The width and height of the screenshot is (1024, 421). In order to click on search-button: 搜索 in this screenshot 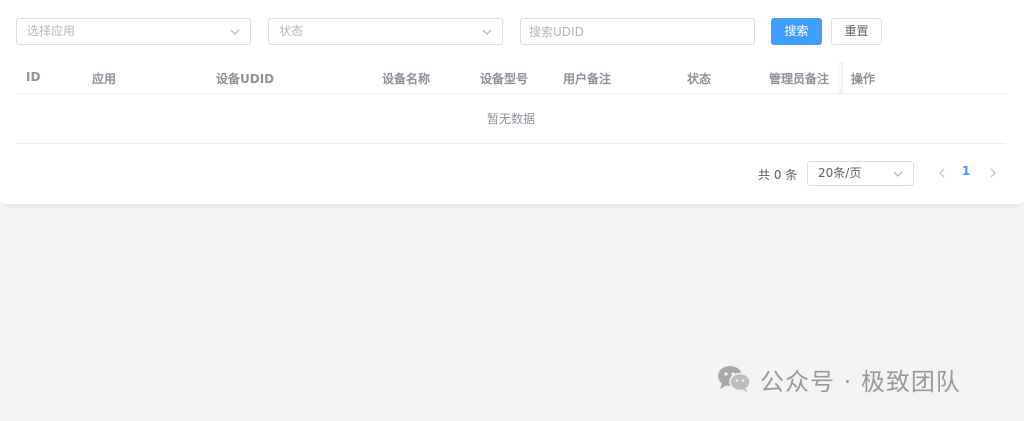, I will do `click(796, 31)`.